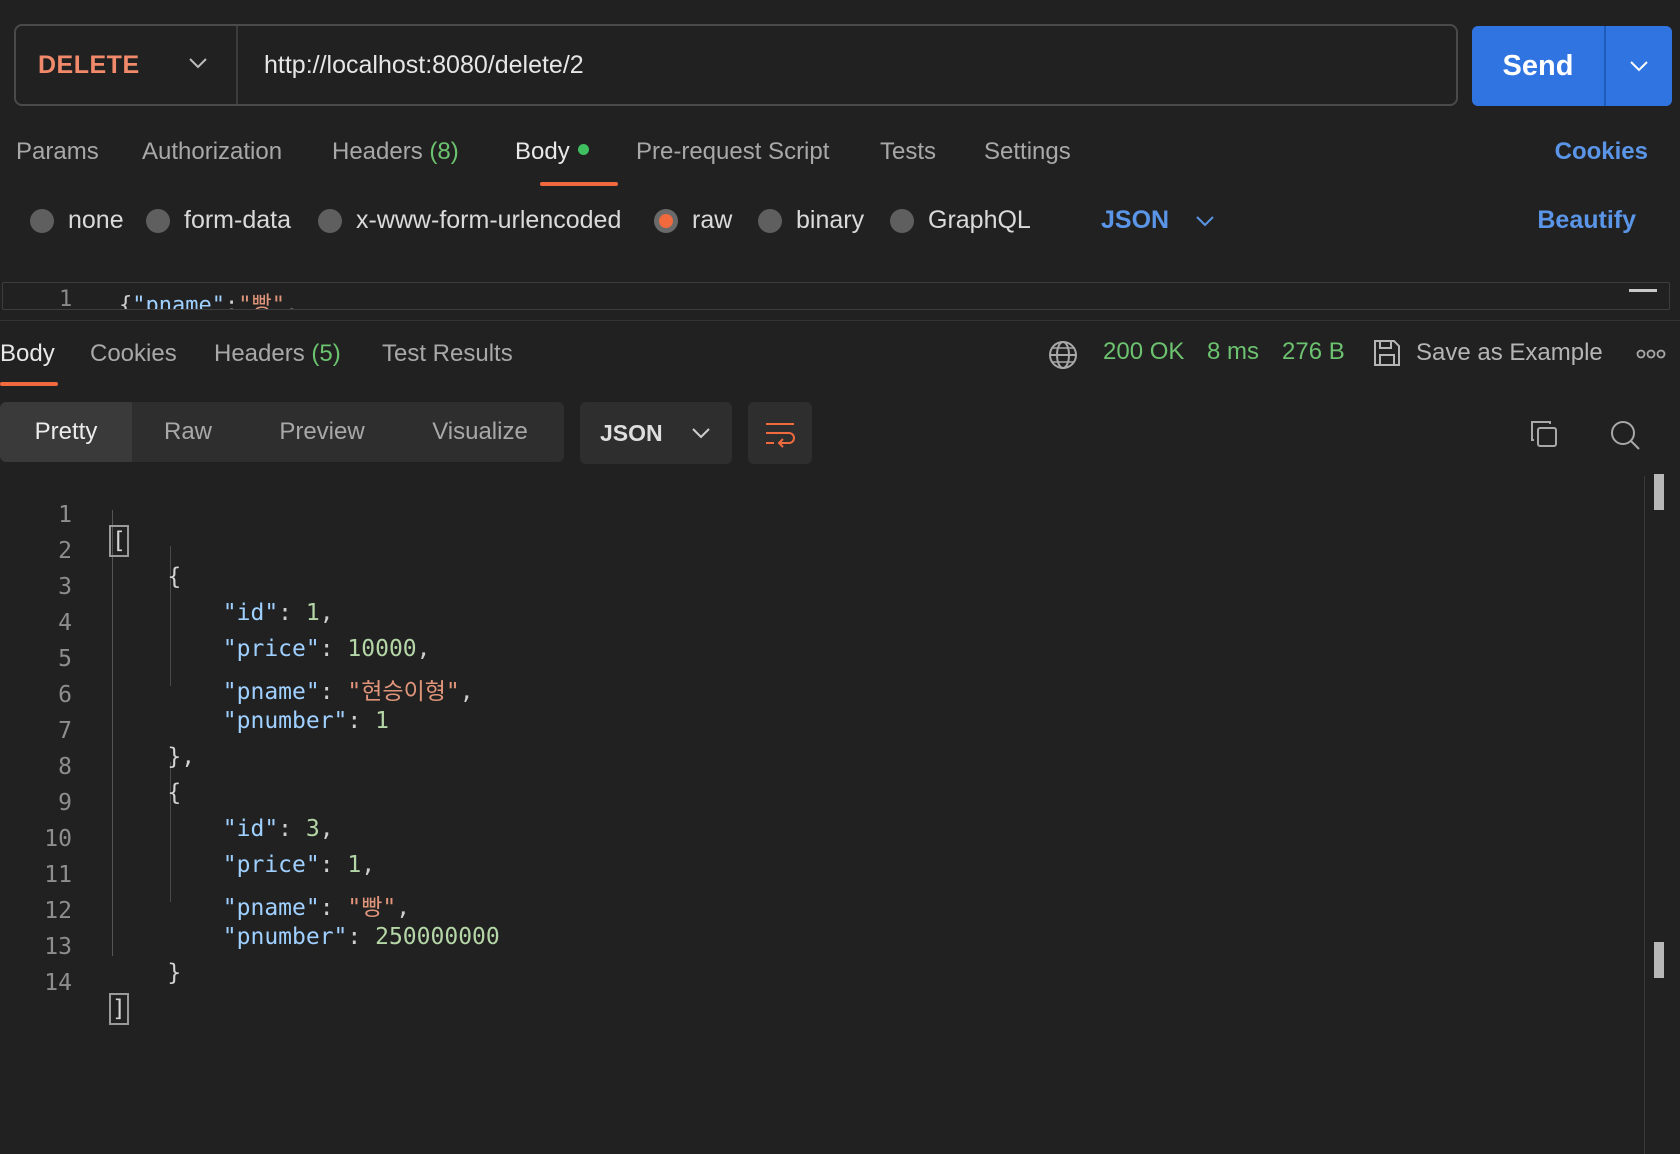 Image resolution: width=1680 pixels, height=1154 pixels. Describe the element at coordinates (1643, 290) in the screenshot. I see `editor-resize-handle` at that location.